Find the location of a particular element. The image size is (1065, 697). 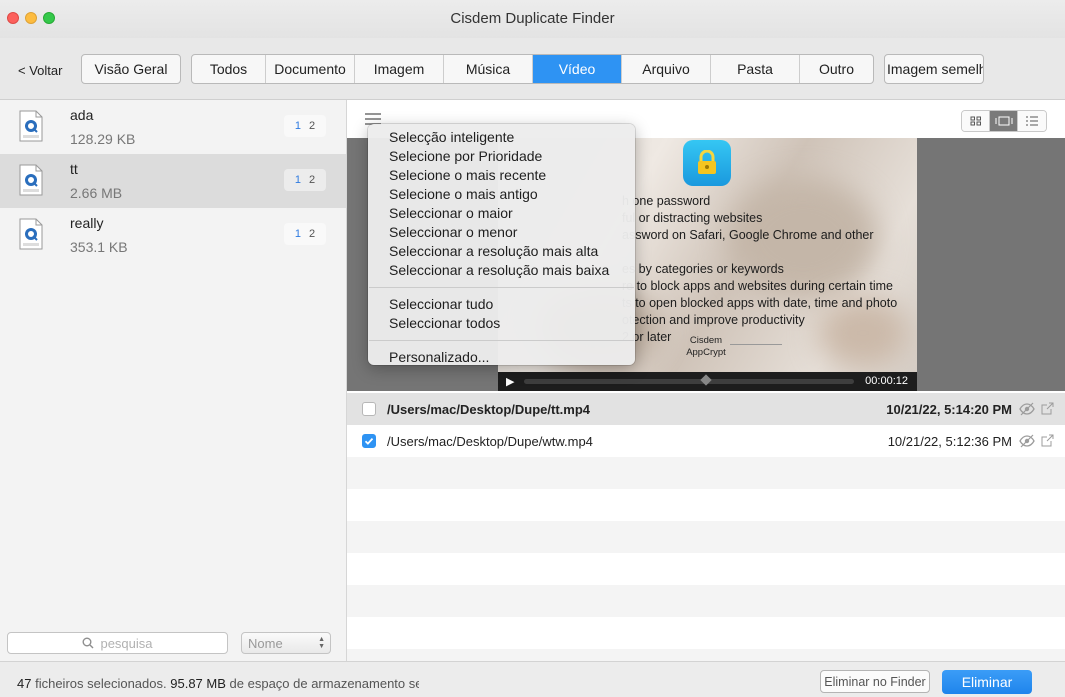

view-mode-switcher is located at coordinates (1004, 121).